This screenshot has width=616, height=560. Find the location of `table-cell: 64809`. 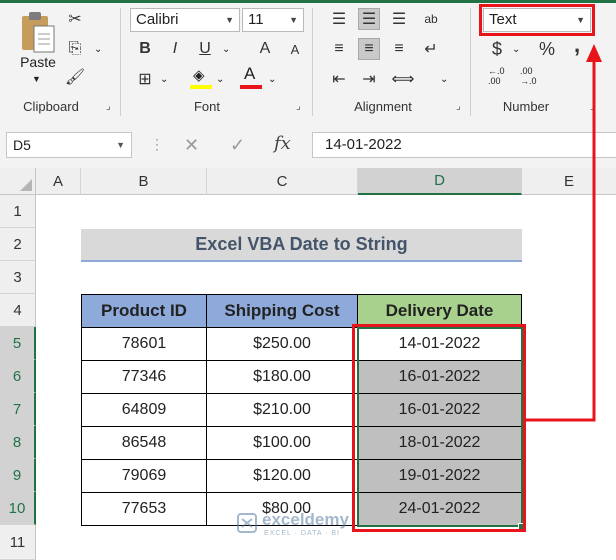

table-cell: 64809 is located at coordinates (144, 410).